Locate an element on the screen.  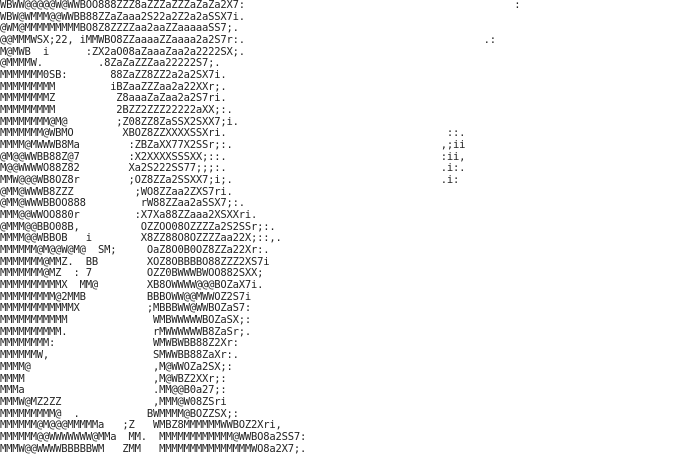
ascii-art-line: MMMM@MWWWB8Ma :ZBZaXX77X2SSr;:. ,;ii is located at coordinates (233, 145).